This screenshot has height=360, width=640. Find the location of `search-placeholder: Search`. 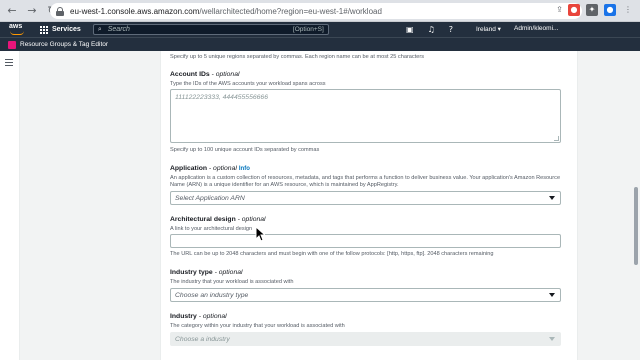

search-placeholder: Search is located at coordinates (118, 29).